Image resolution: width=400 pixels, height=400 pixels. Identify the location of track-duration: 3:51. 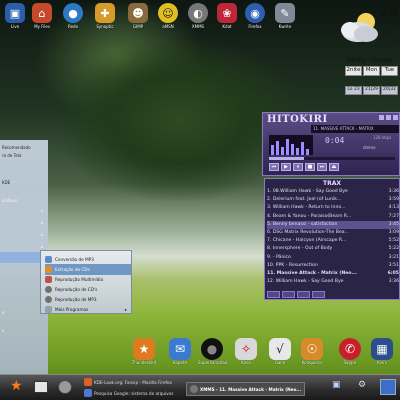
(393, 265).